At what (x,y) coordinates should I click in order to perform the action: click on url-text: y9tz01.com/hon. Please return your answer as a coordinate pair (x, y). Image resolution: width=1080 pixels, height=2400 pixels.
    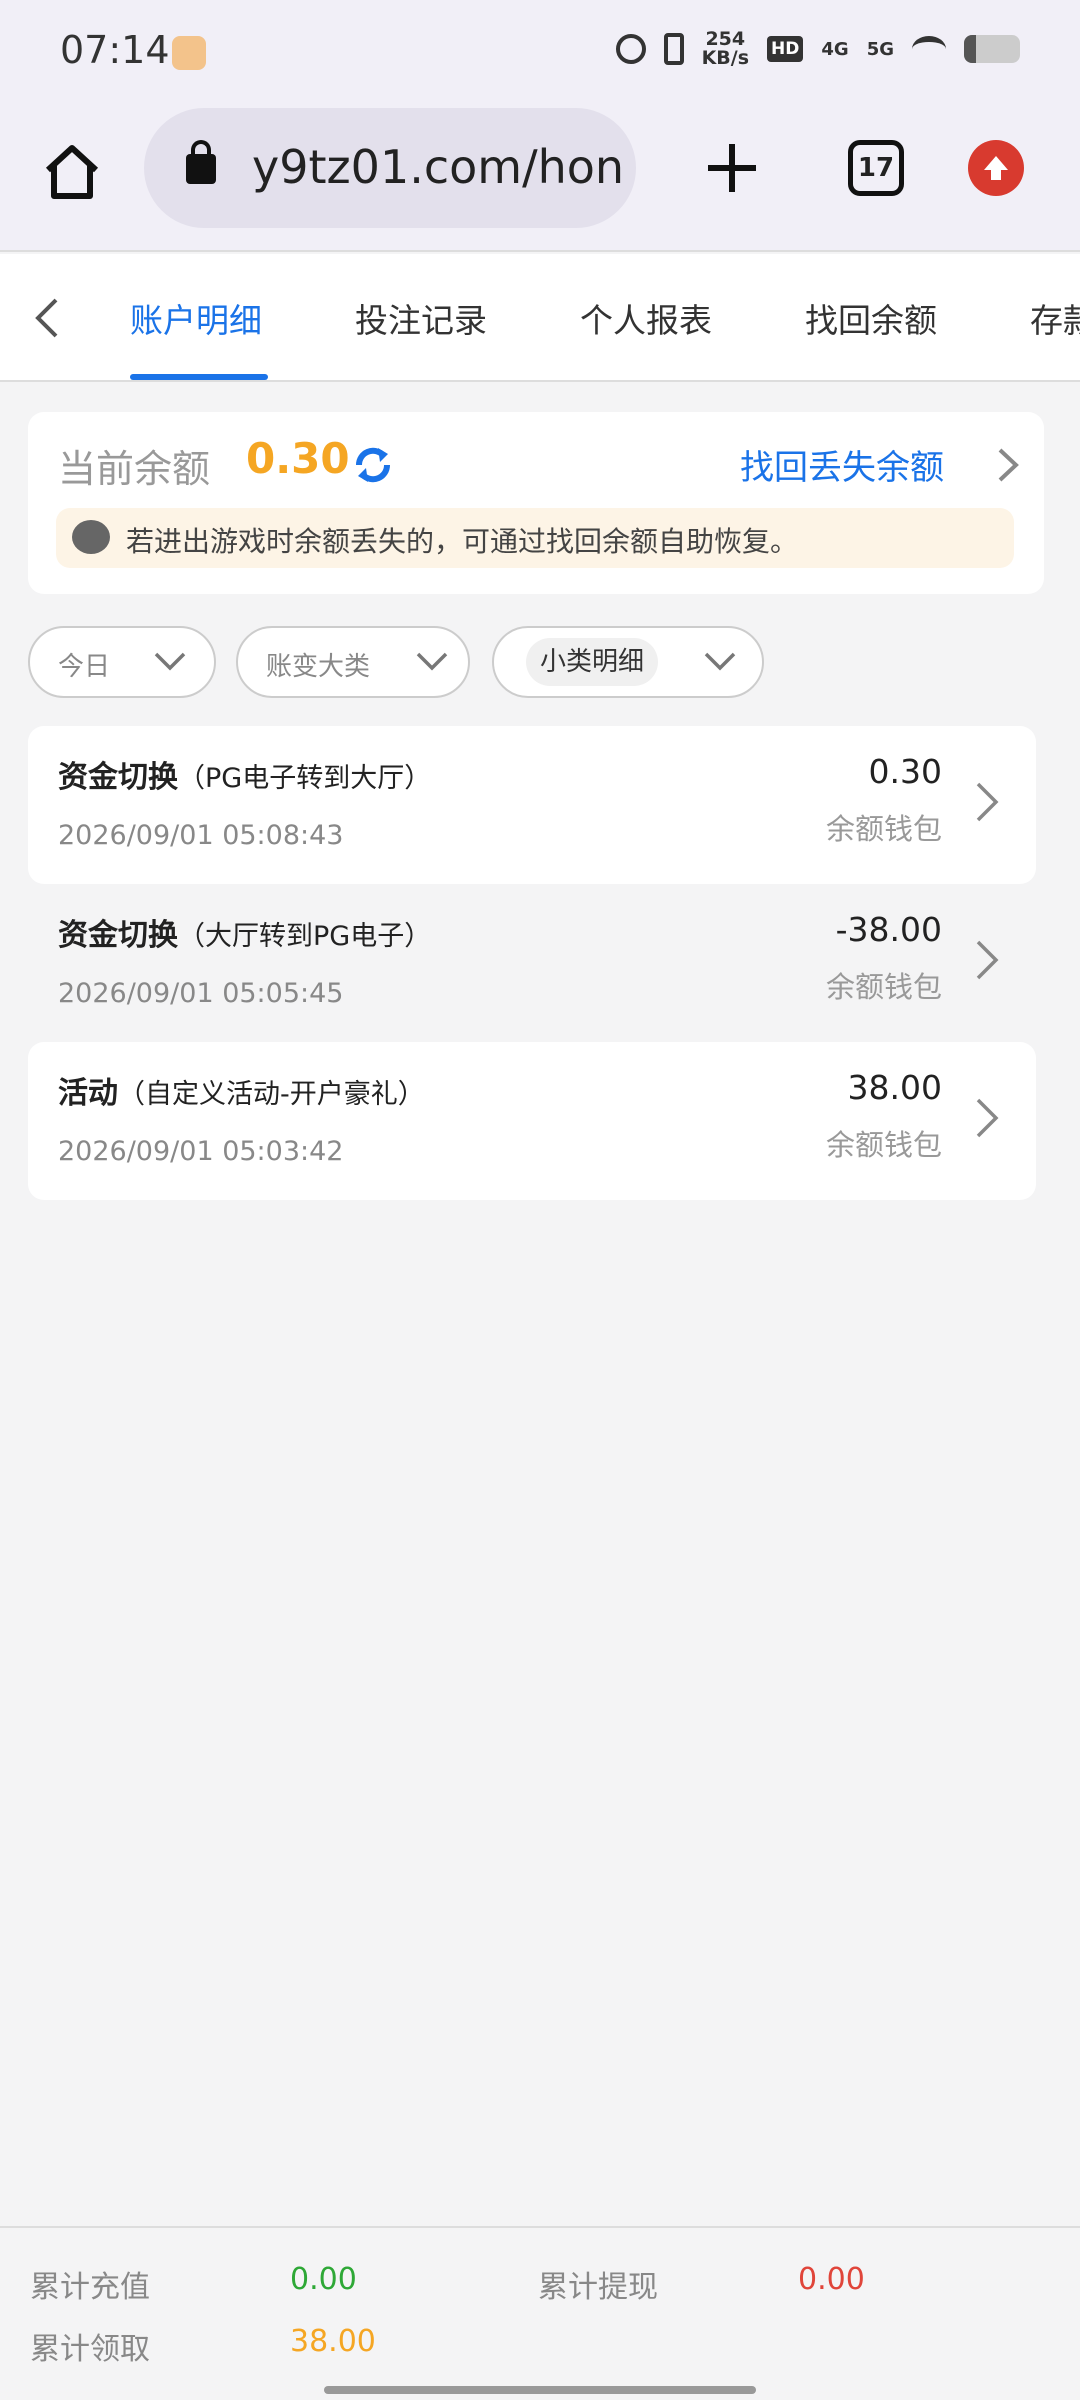
    Looking at the image, I should click on (438, 167).